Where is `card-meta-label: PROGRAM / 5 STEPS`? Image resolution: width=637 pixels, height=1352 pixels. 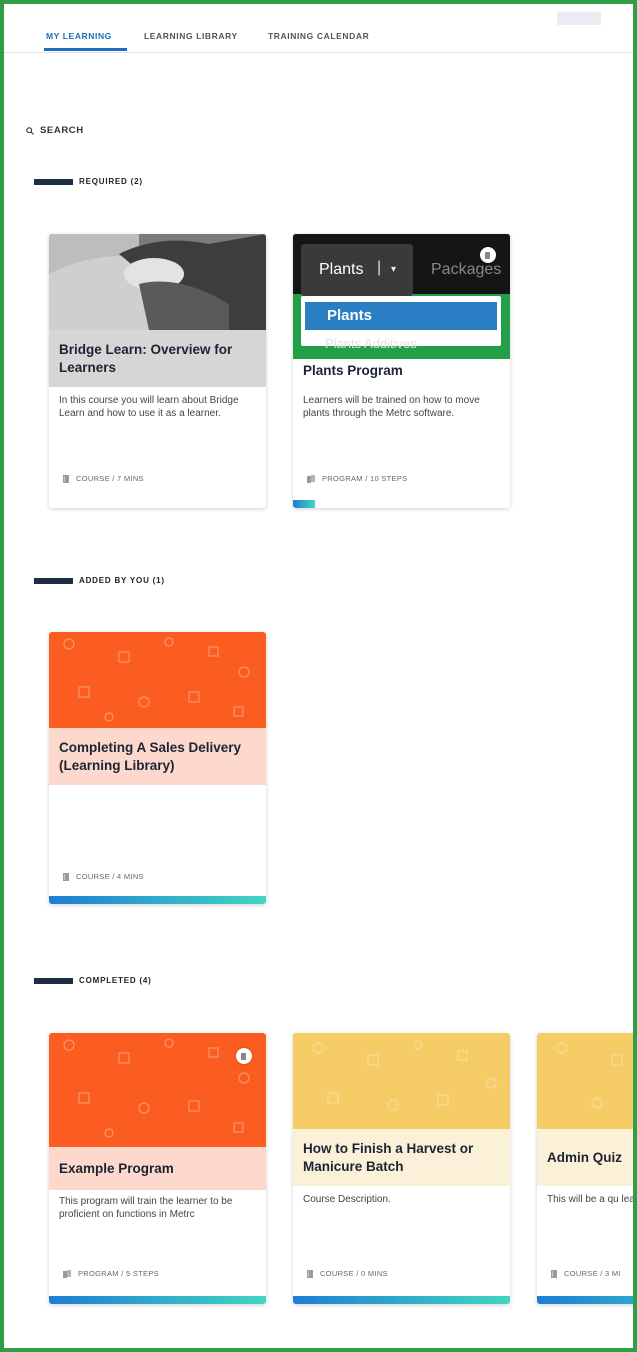 card-meta-label: PROGRAM / 5 STEPS is located at coordinates (118, 1273).